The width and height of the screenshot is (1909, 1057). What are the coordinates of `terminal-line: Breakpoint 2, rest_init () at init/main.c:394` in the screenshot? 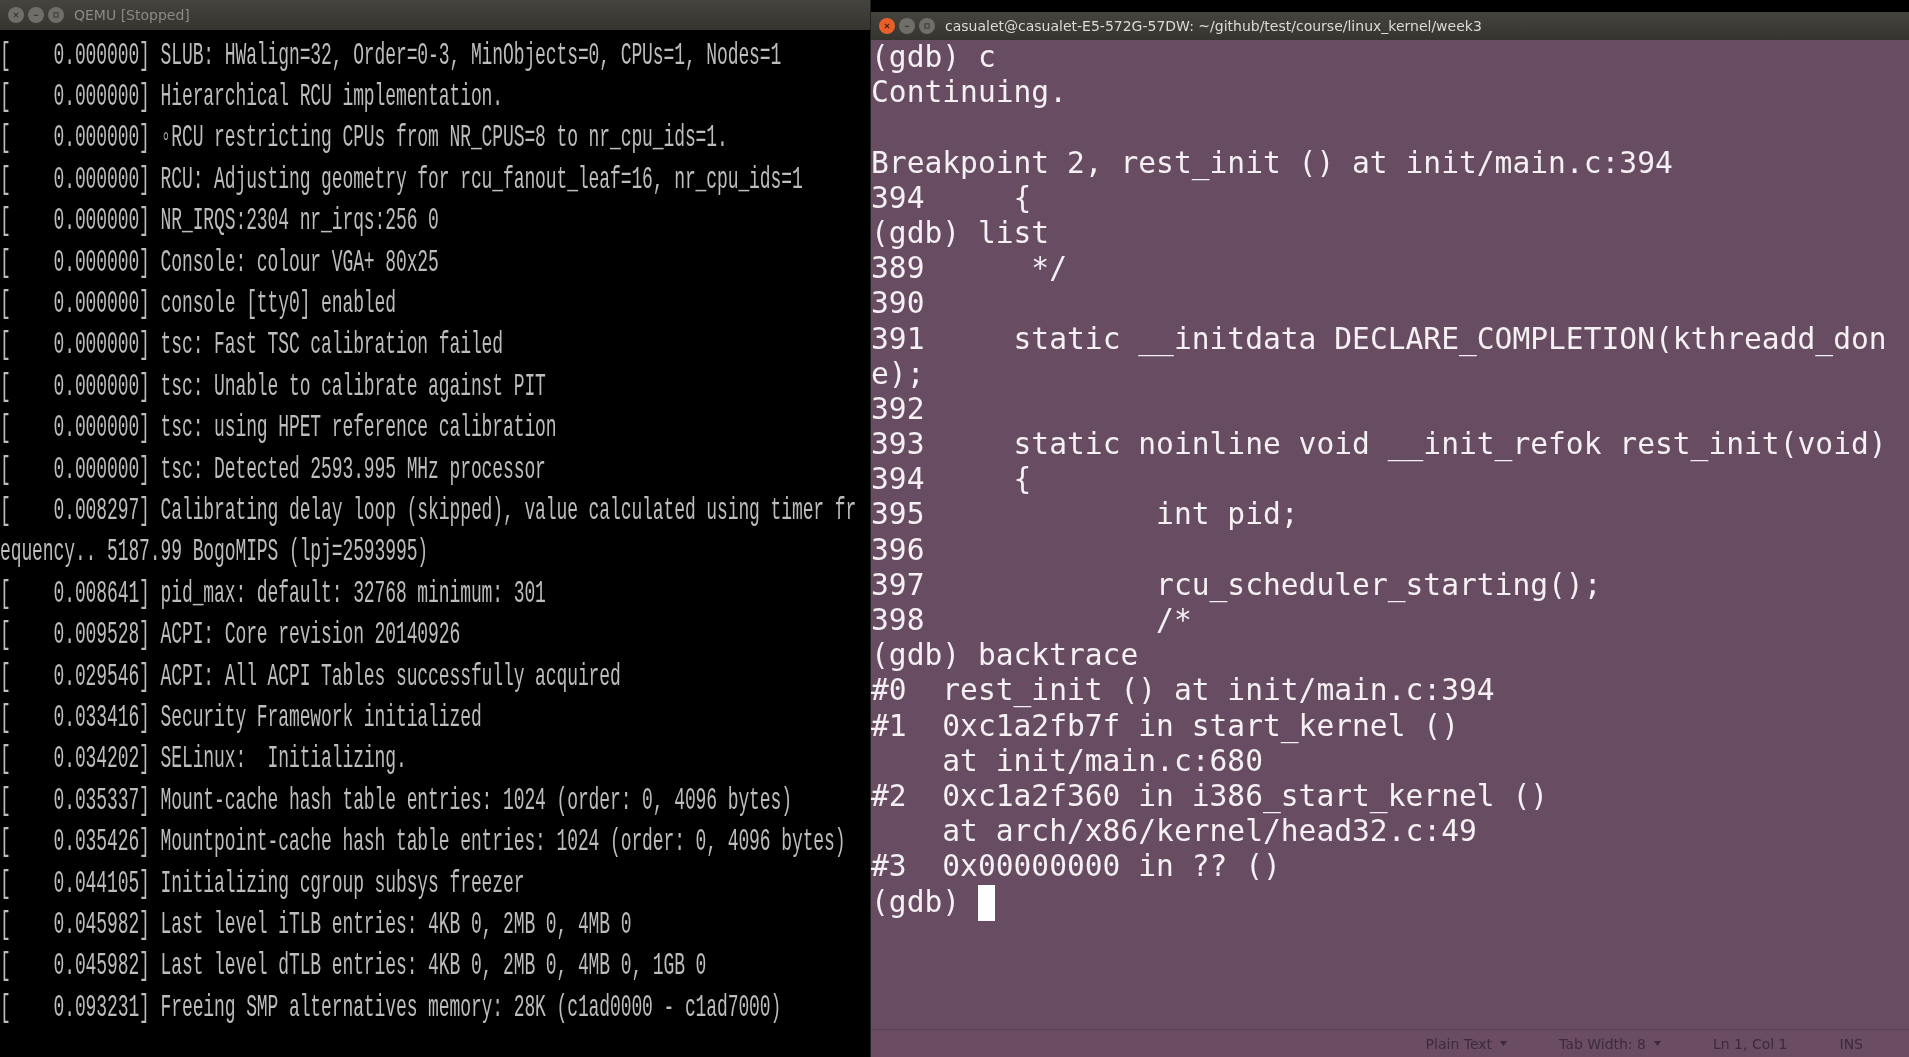 It's located at (1272, 163).